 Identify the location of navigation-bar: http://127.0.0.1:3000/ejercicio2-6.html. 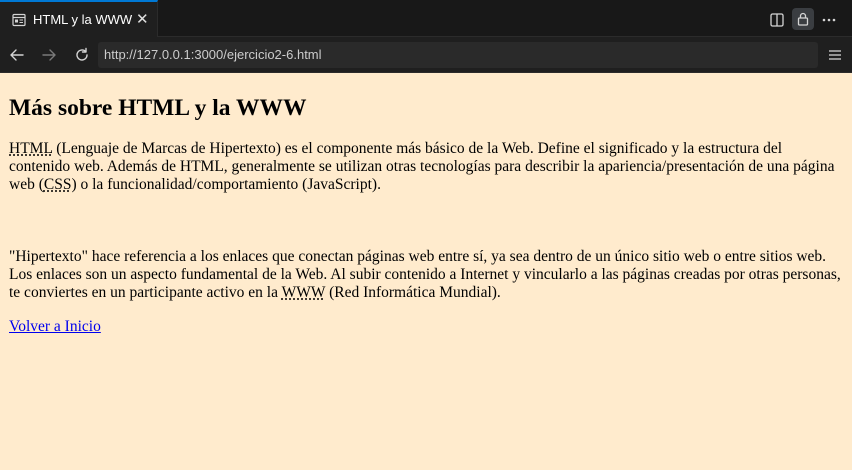
(426, 55).